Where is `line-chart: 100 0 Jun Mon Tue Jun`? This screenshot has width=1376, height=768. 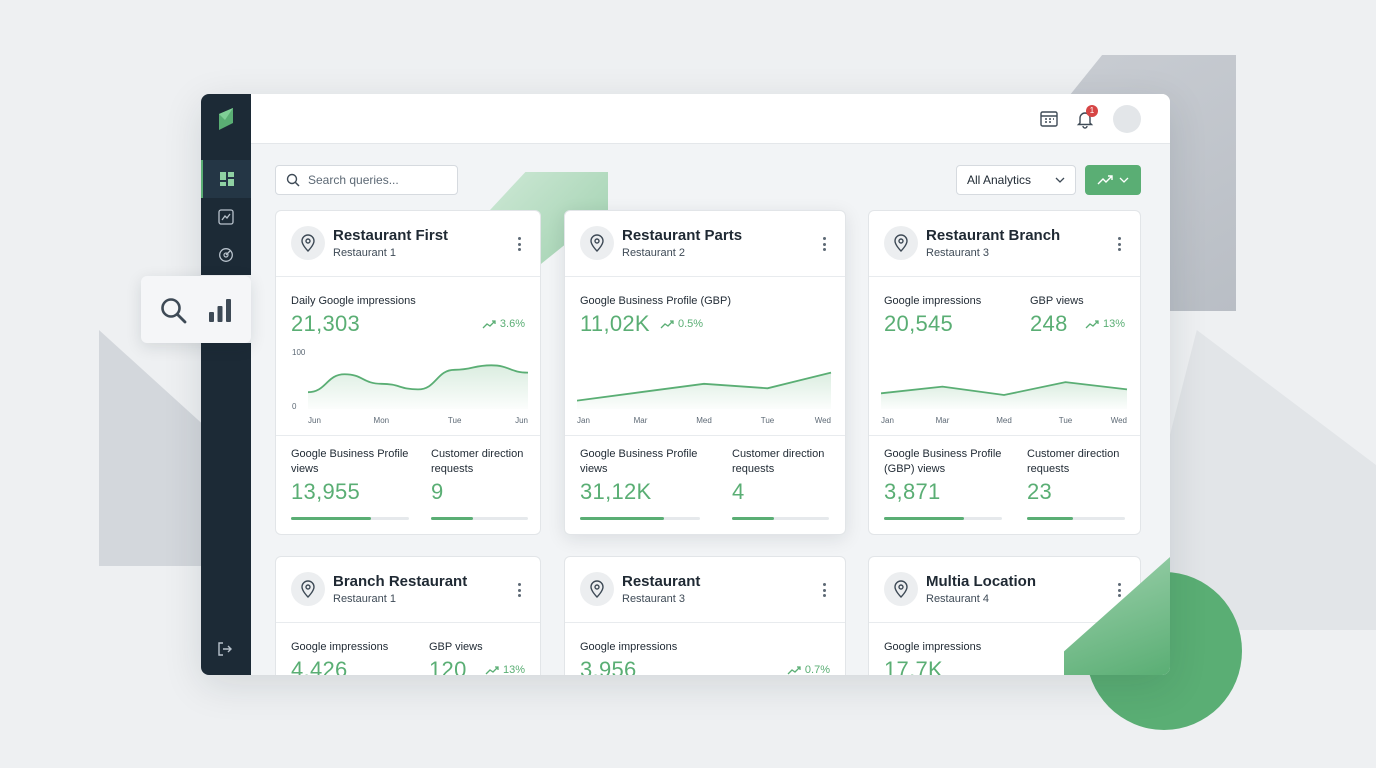 line-chart: 100 0 Jun Mon Tue Jun is located at coordinates (410, 386).